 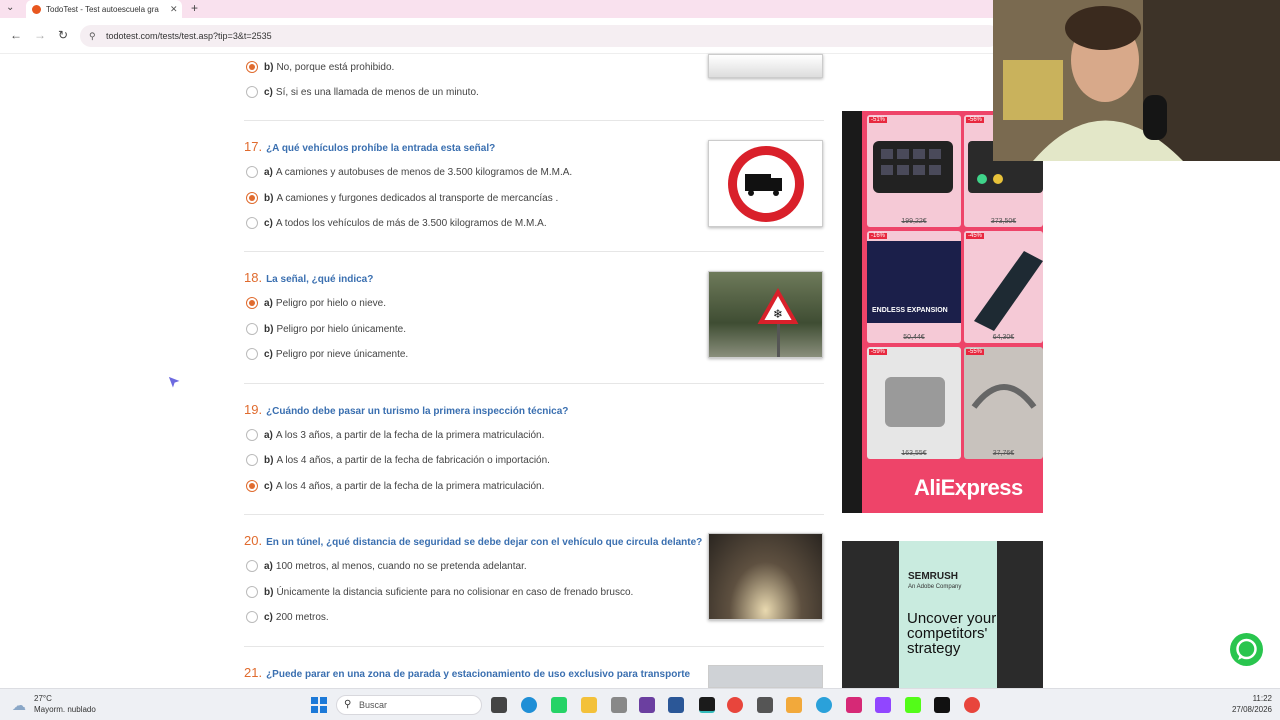 I want to click on product-price: 373,50€, so click(x=1003, y=221).